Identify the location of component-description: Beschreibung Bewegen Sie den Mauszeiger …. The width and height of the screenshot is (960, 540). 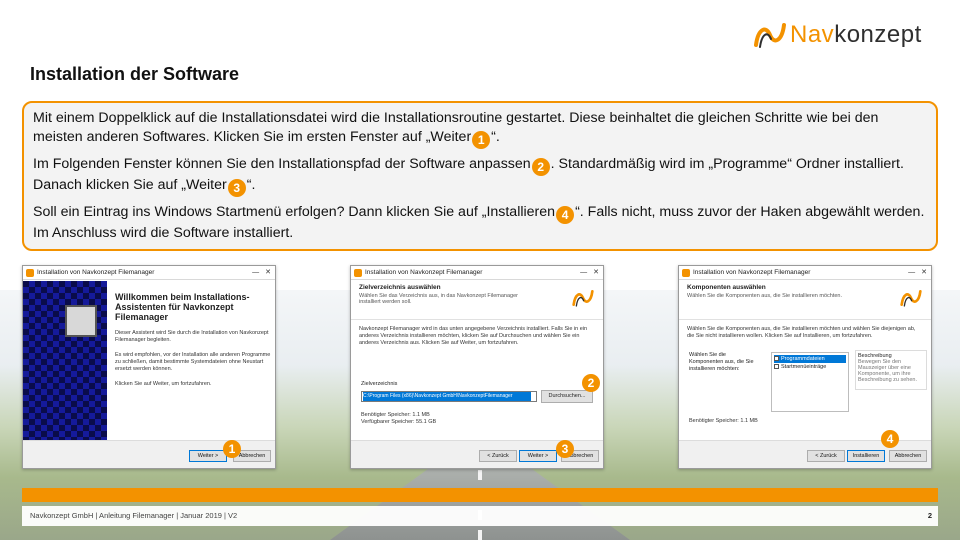
(891, 370).